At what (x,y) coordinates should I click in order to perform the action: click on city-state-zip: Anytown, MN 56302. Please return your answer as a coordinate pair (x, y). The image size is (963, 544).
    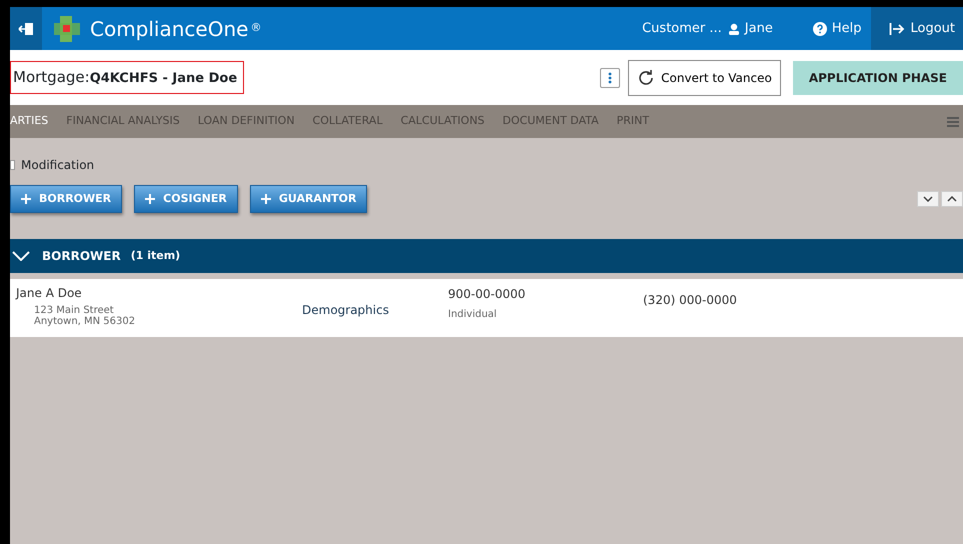
    Looking at the image, I should click on (85, 322).